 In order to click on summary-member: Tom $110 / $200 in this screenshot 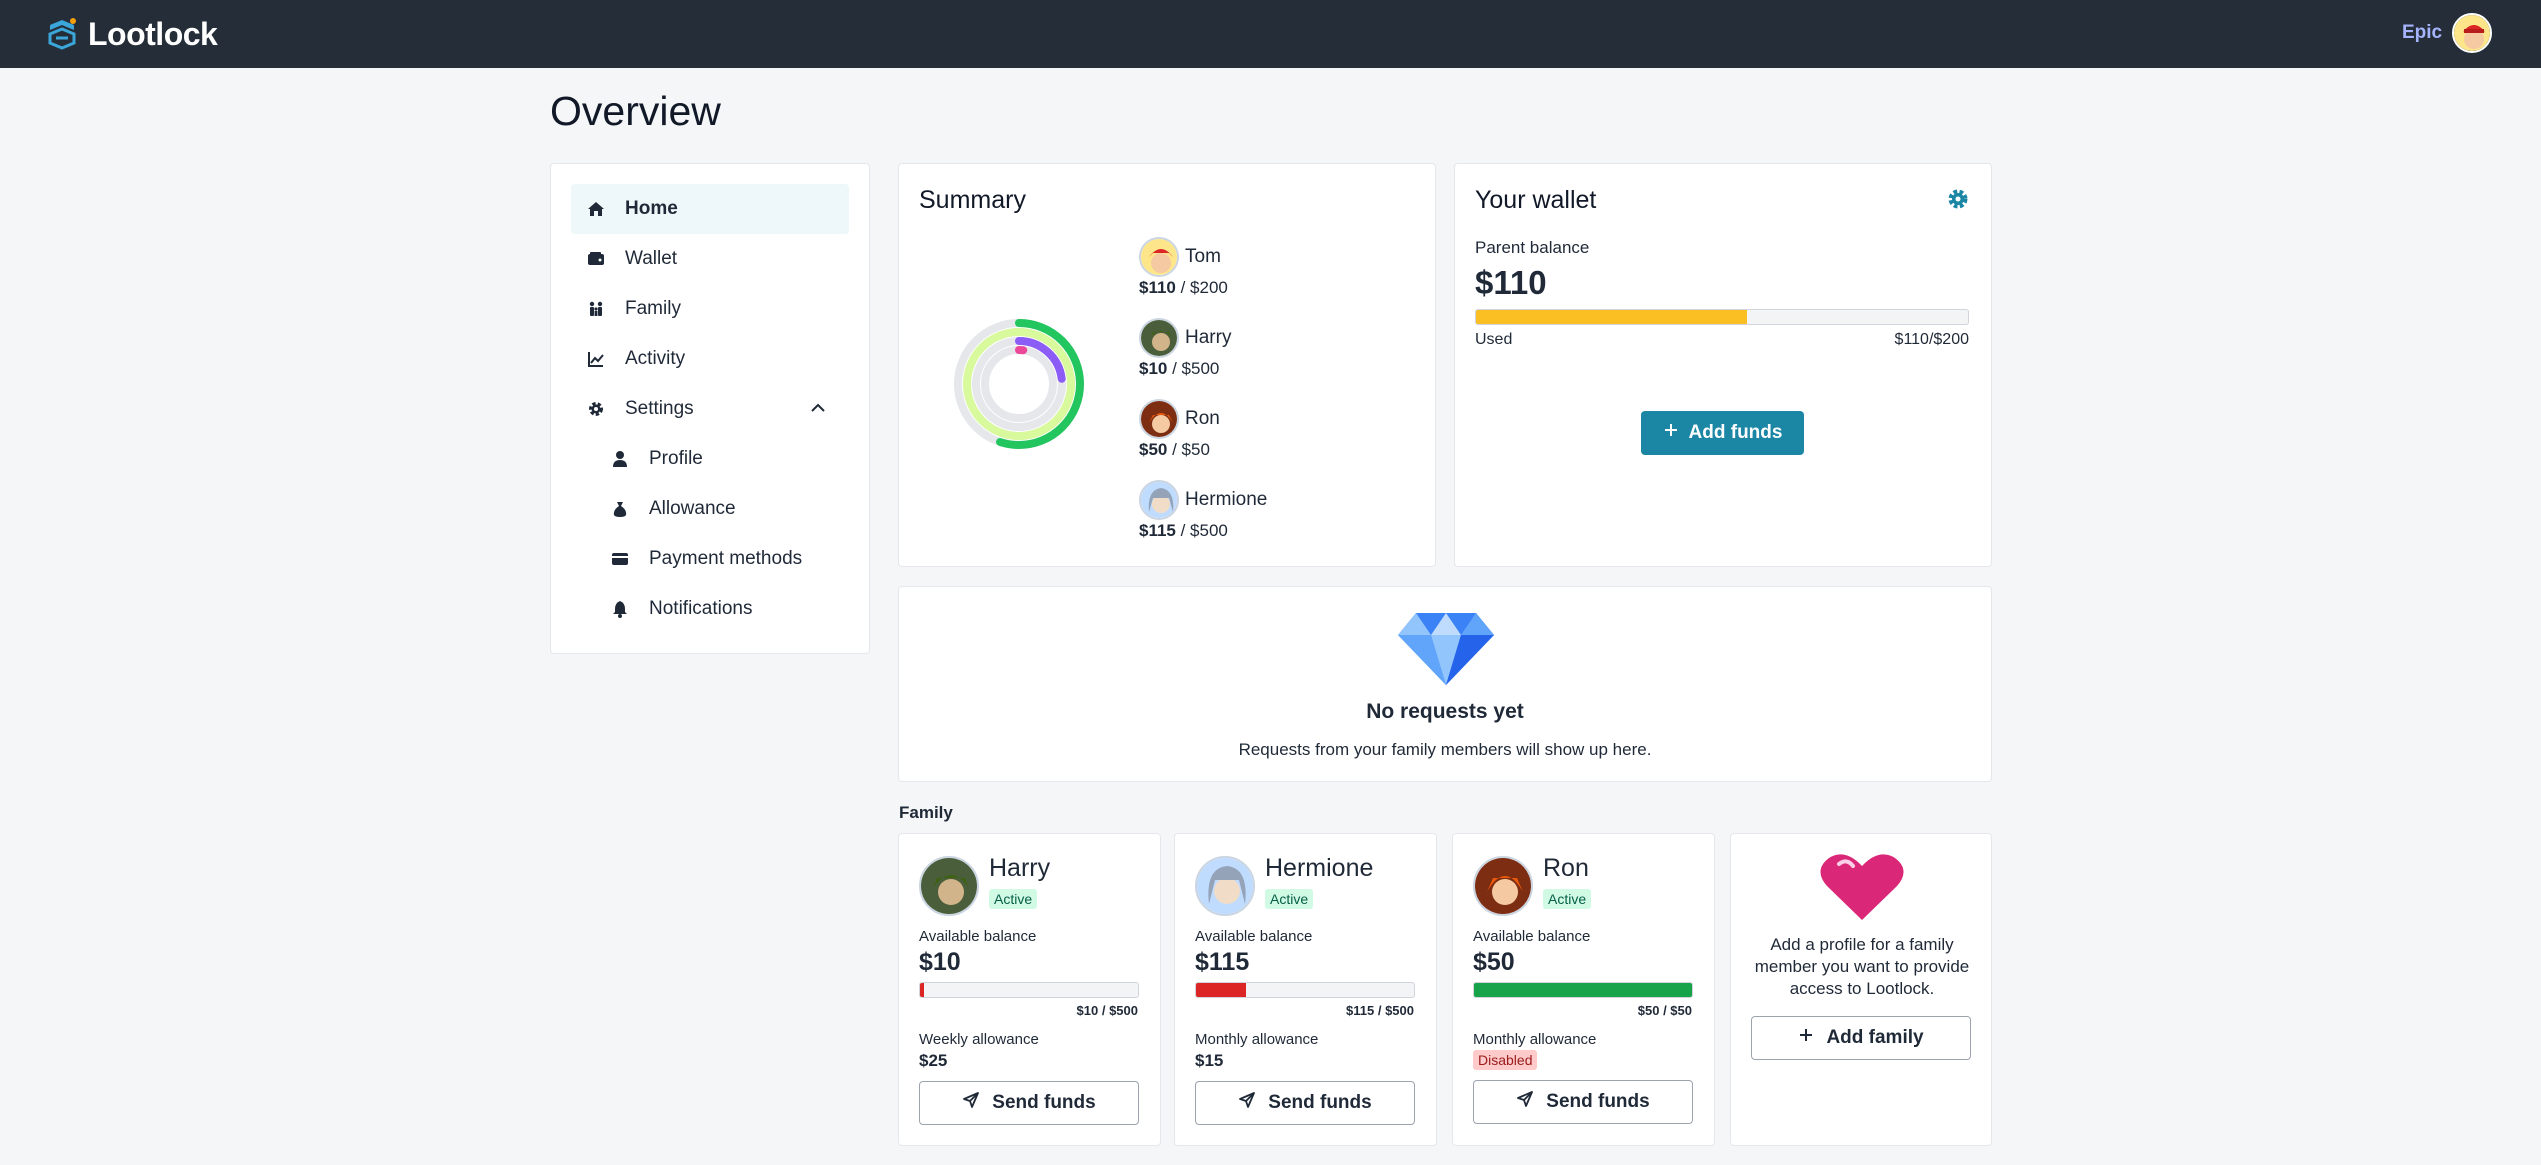, I will do `click(1183, 267)`.